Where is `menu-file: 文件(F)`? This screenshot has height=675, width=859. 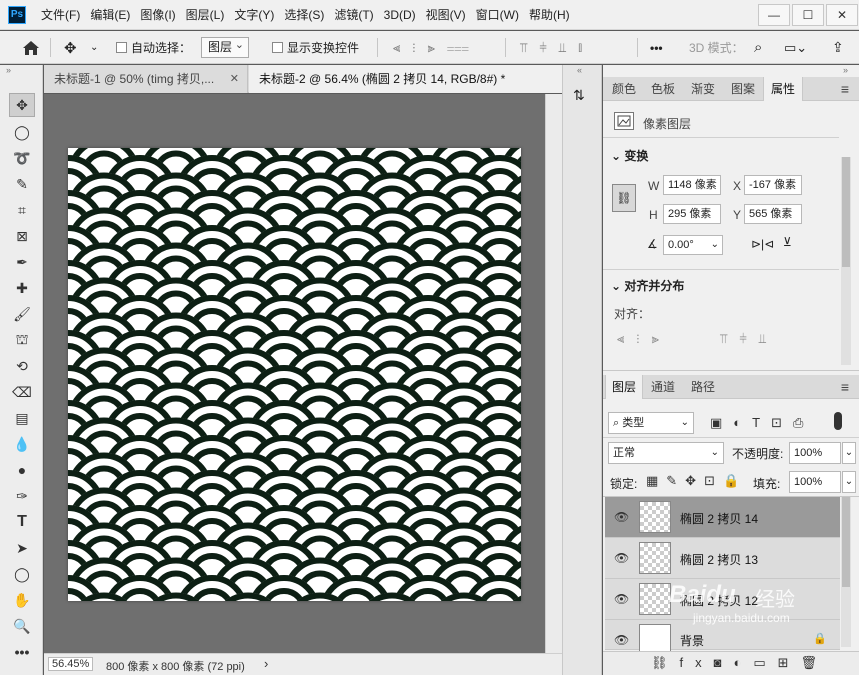 menu-file: 文件(F) is located at coordinates (60, 15).